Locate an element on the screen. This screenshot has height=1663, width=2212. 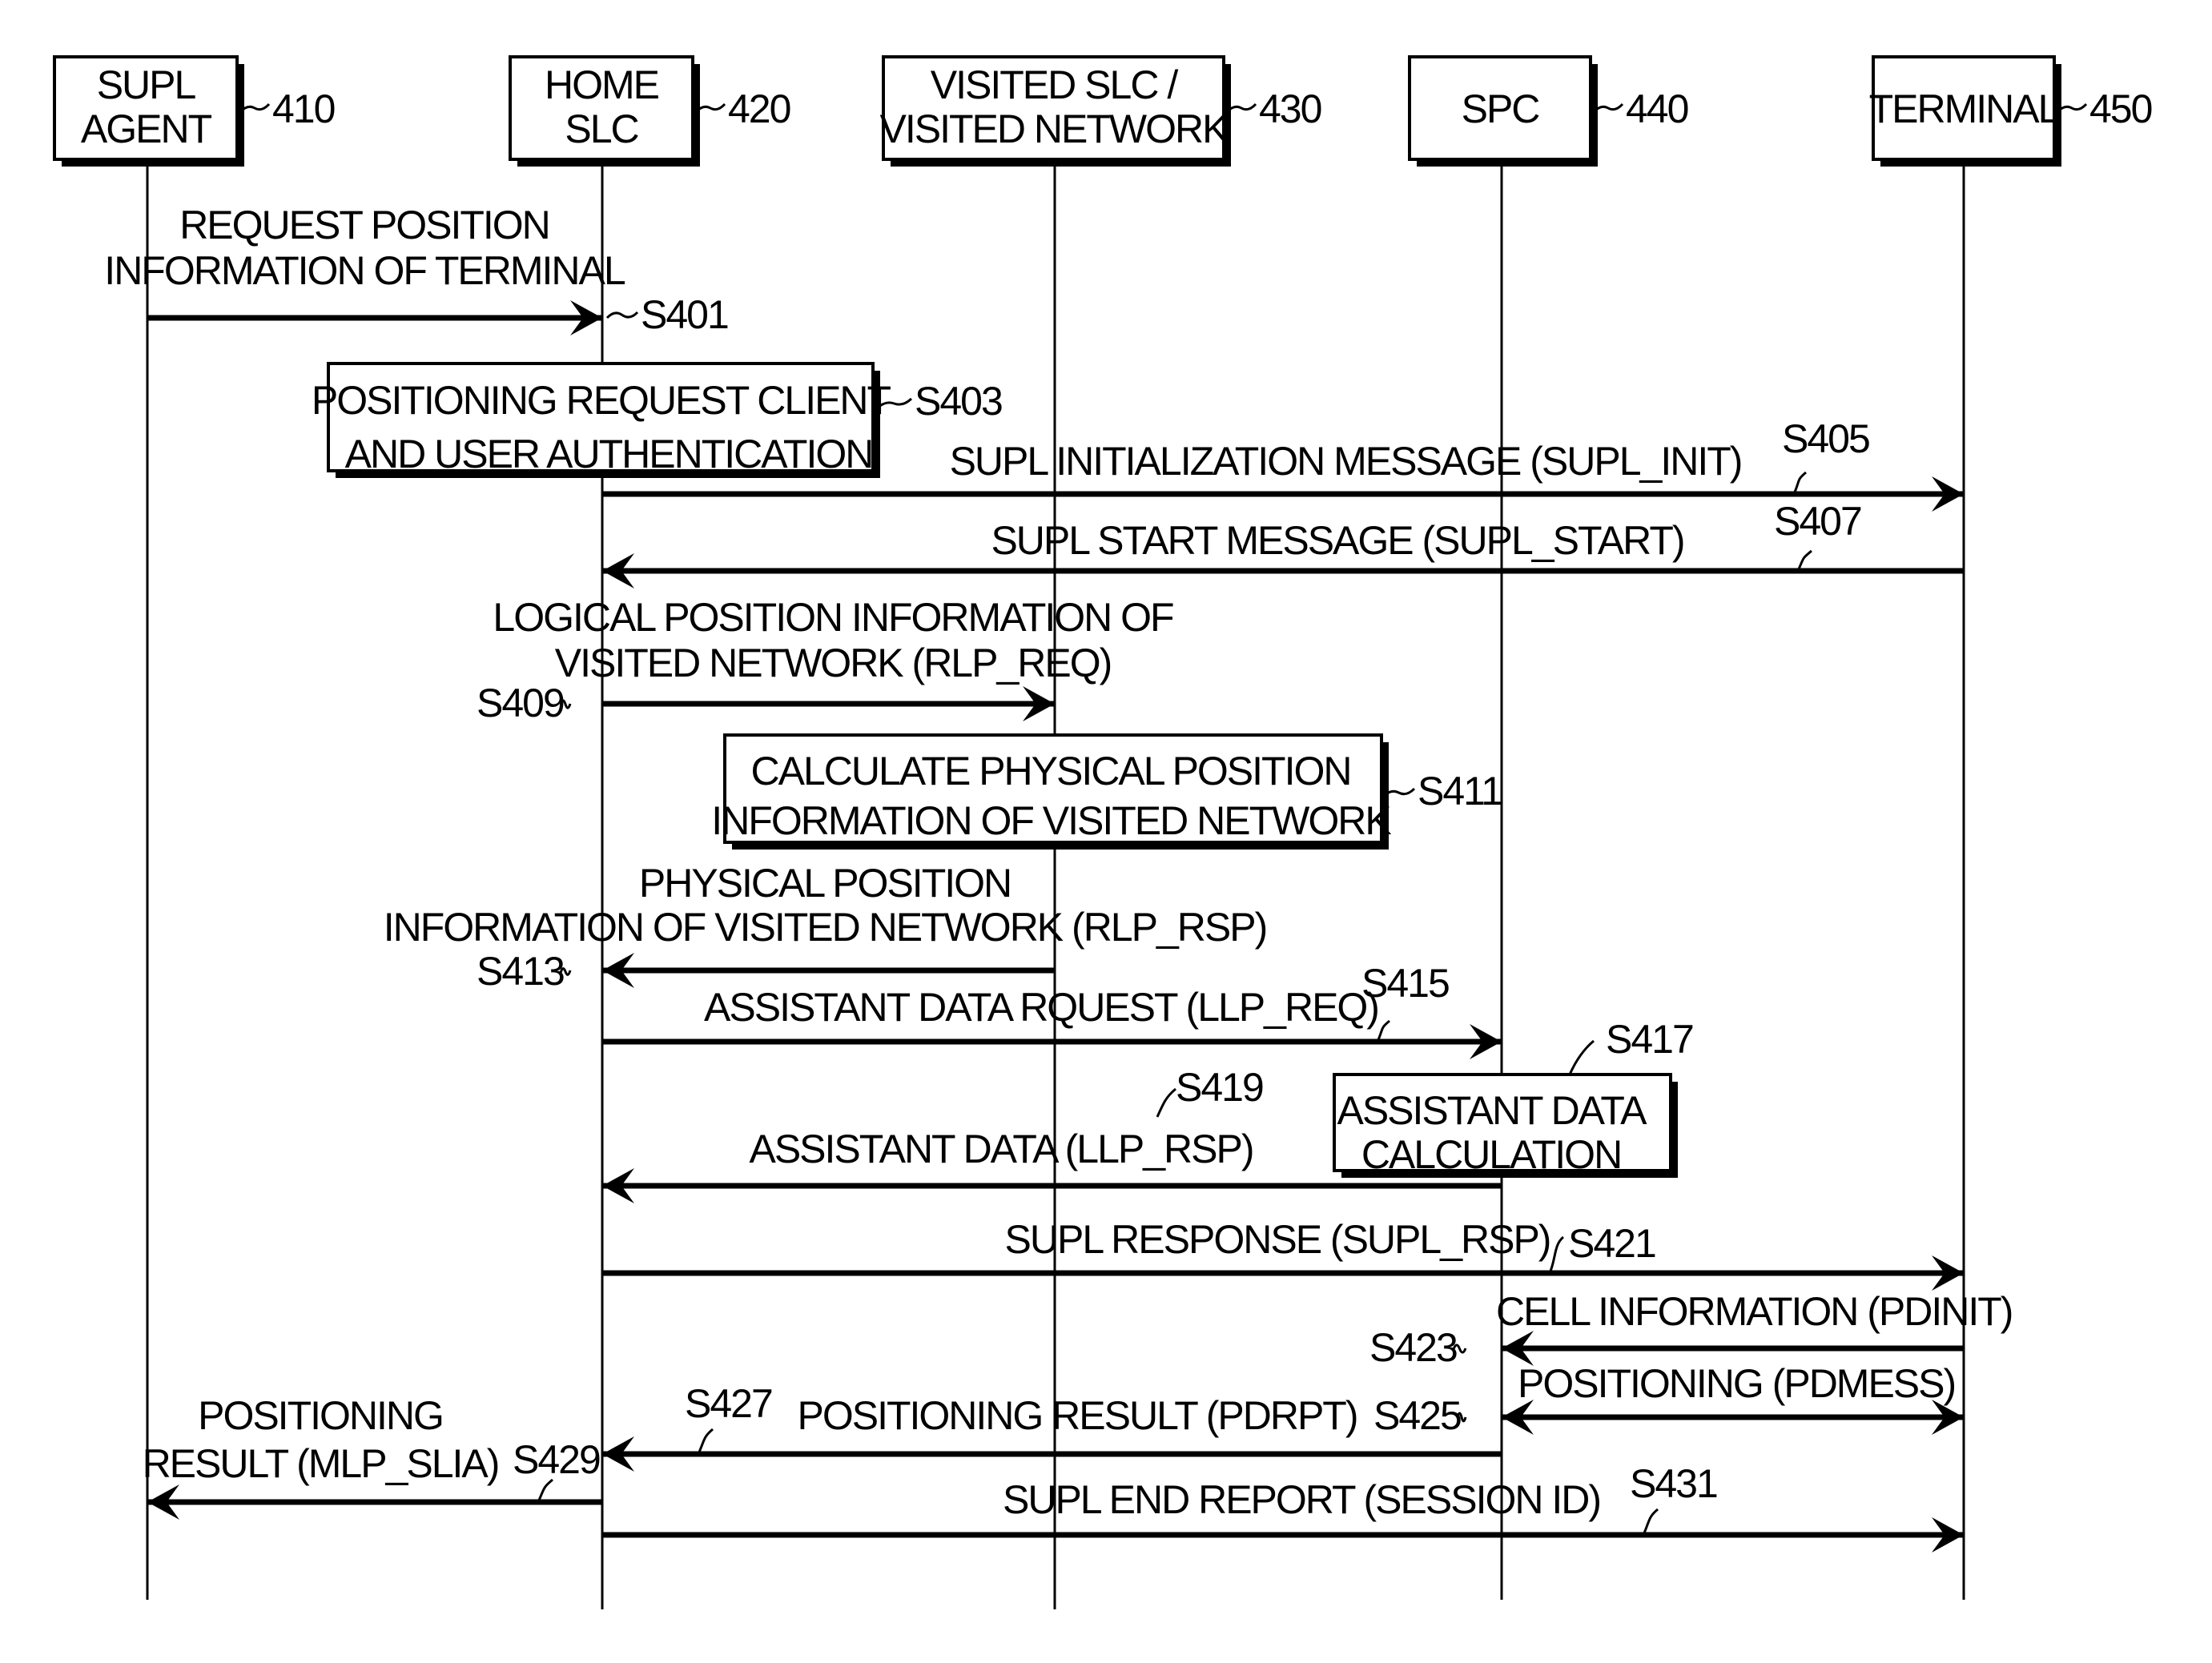
message-label: SUPL INITIALIZATION MESSAGE (SUPL_INIT) is located at coordinates (1346, 462).